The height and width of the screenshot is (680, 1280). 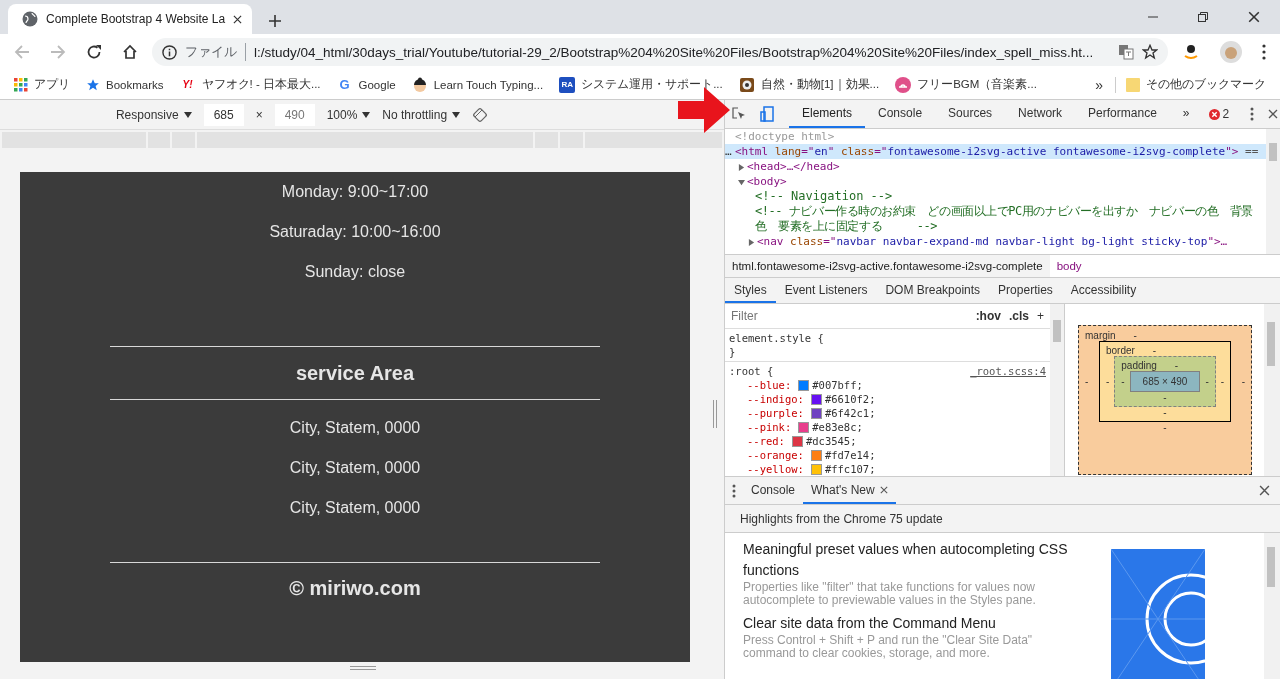 What do you see at coordinates (1099, 84) in the screenshot?
I see `bookmarks-overflow: »` at bounding box center [1099, 84].